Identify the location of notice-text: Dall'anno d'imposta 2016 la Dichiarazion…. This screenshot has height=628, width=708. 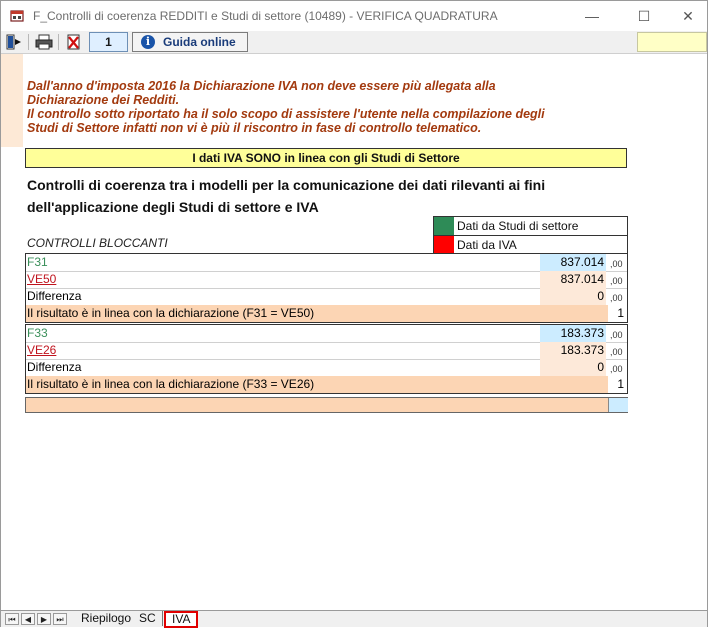
(322, 107).